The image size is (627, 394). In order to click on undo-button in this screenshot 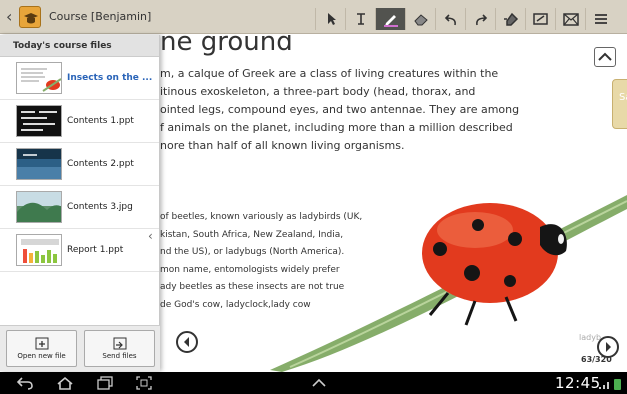, I will do `click(450, 19)`.